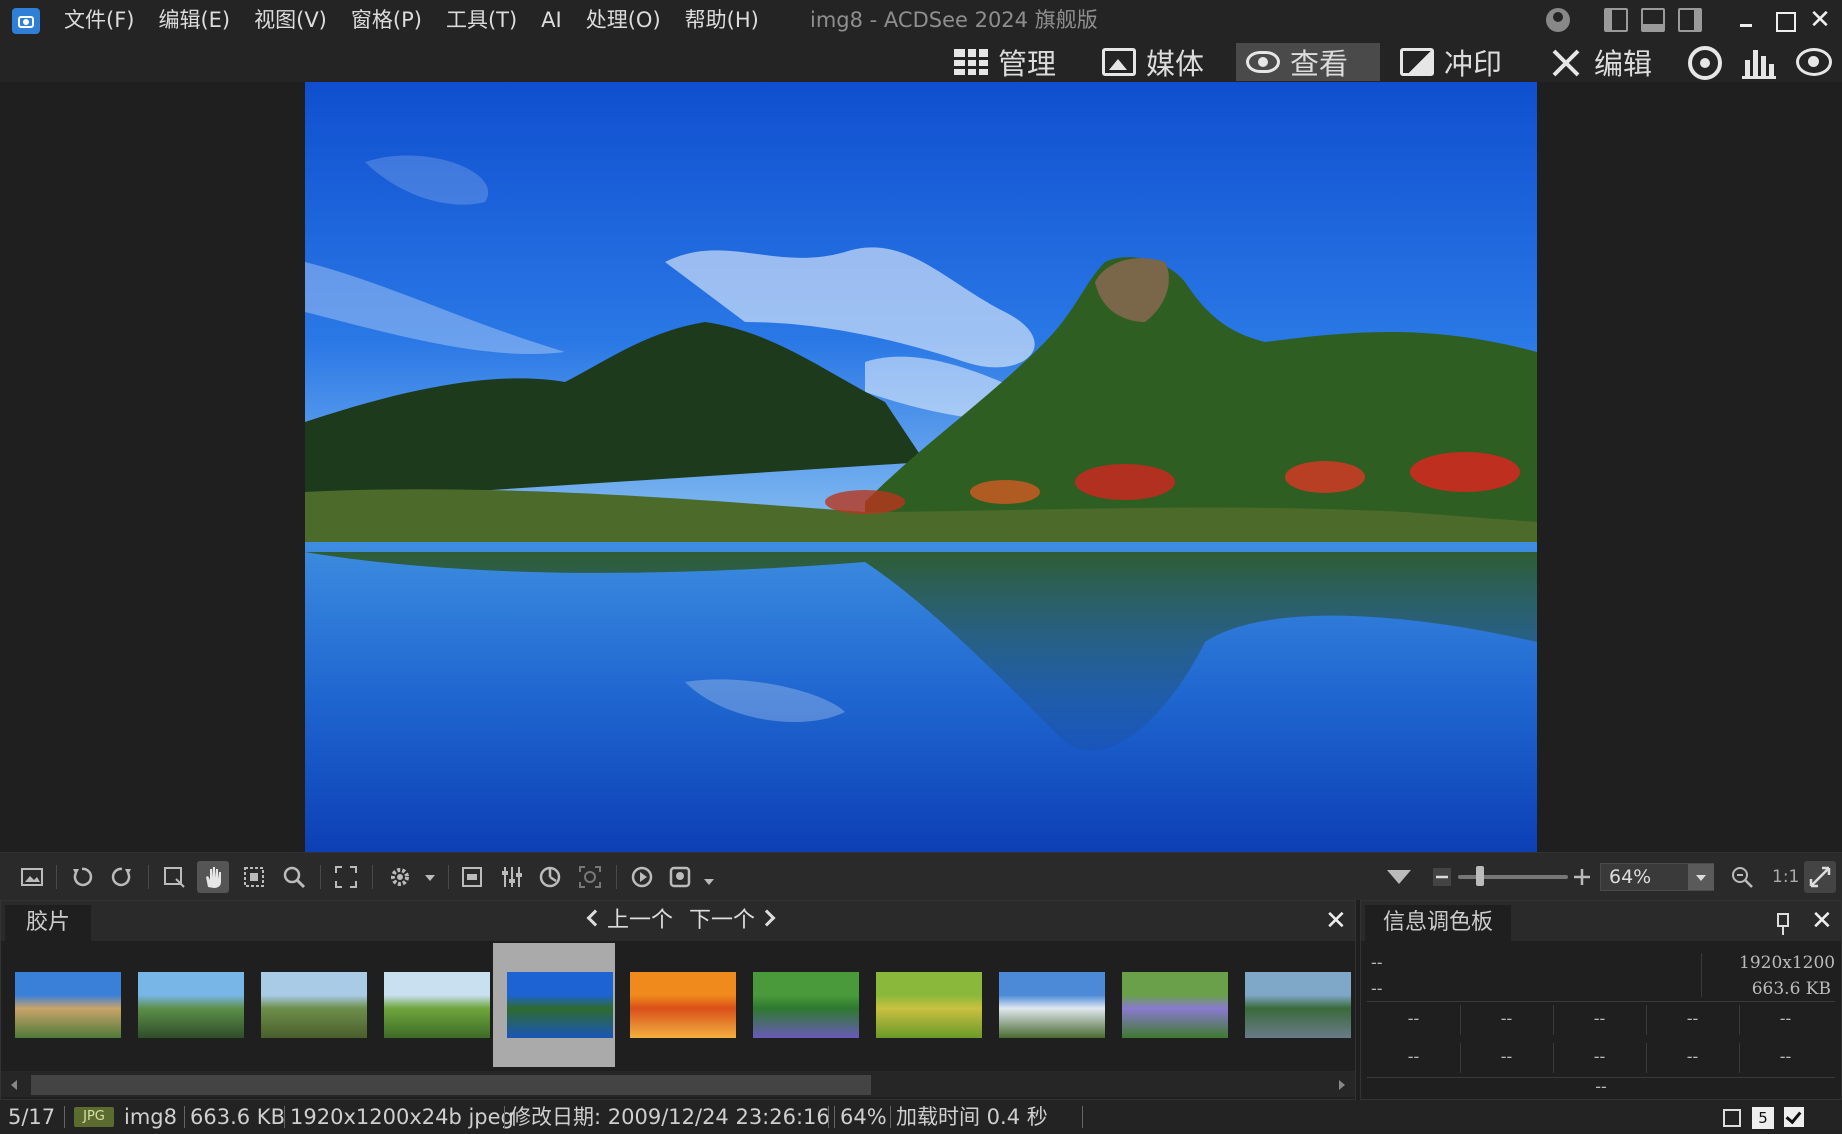 This screenshot has height=1134, width=1842. What do you see at coordinates (1413, 1019) in the screenshot?
I see `info-exif-value: --` at bounding box center [1413, 1019].